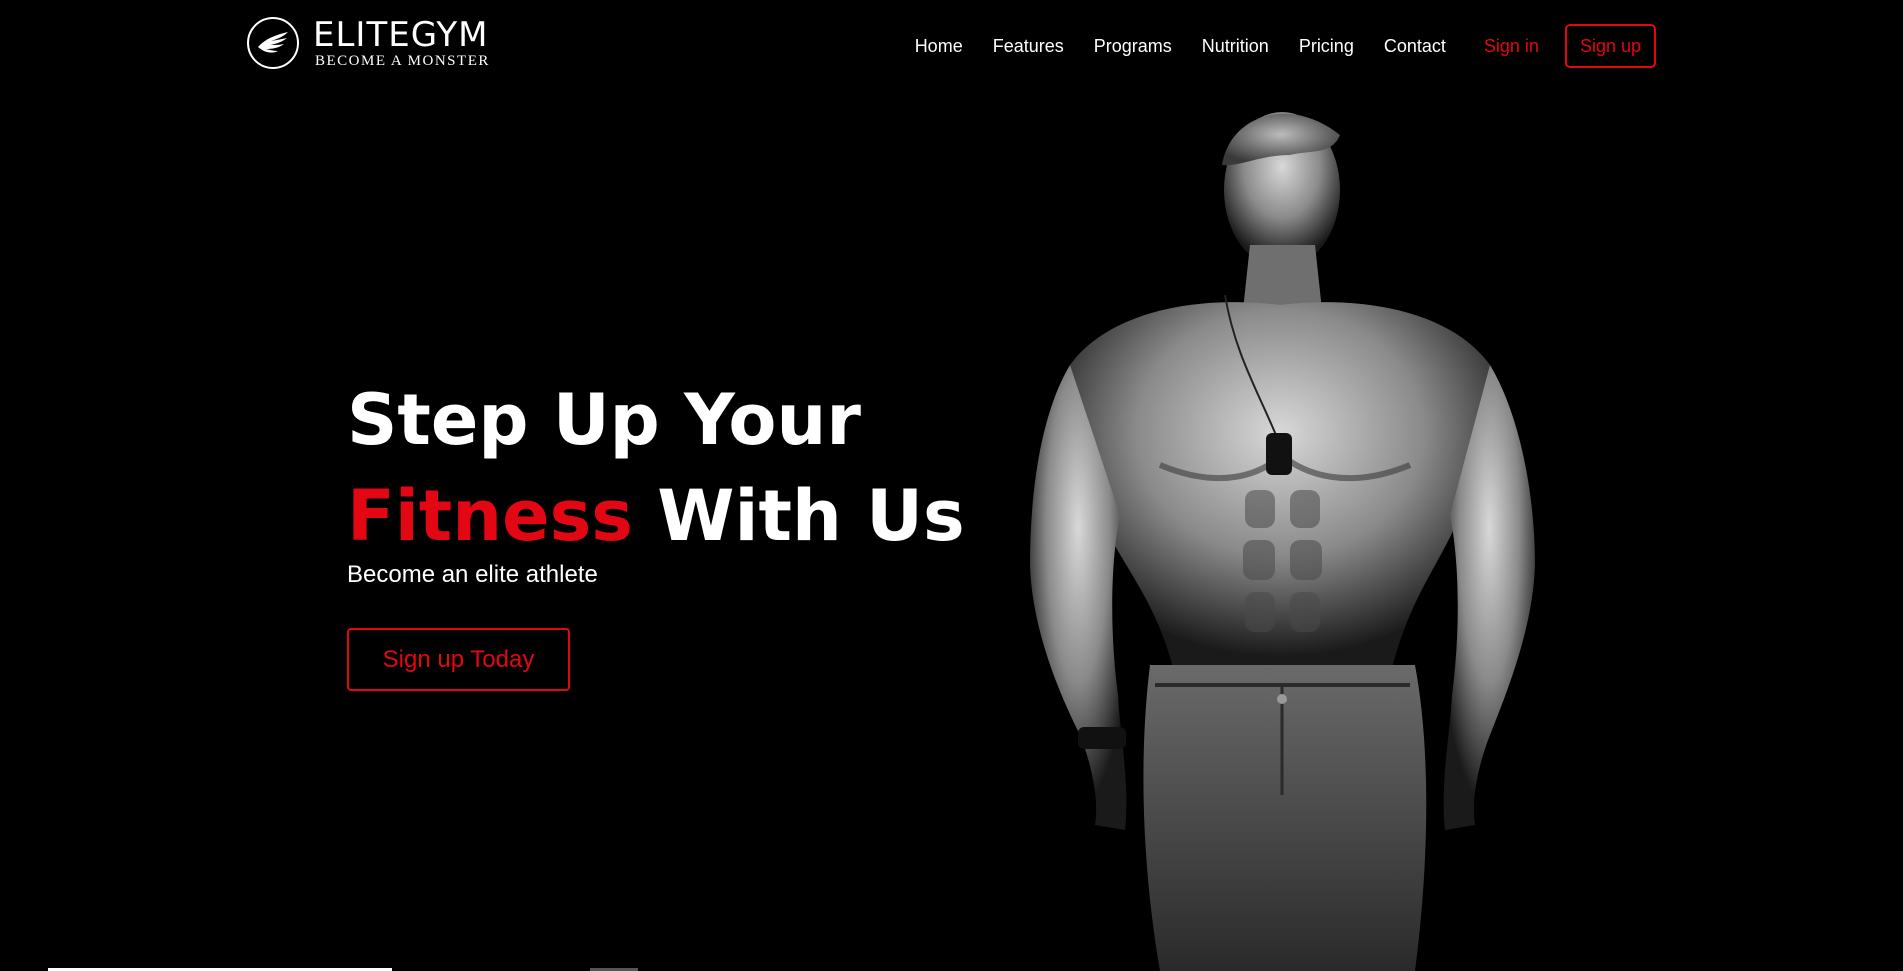 This screenshot has height=971, width=1903. Describe the element at coordinates (939, 46) in the screenshot. I see `nav-link-home: Home` at that location.